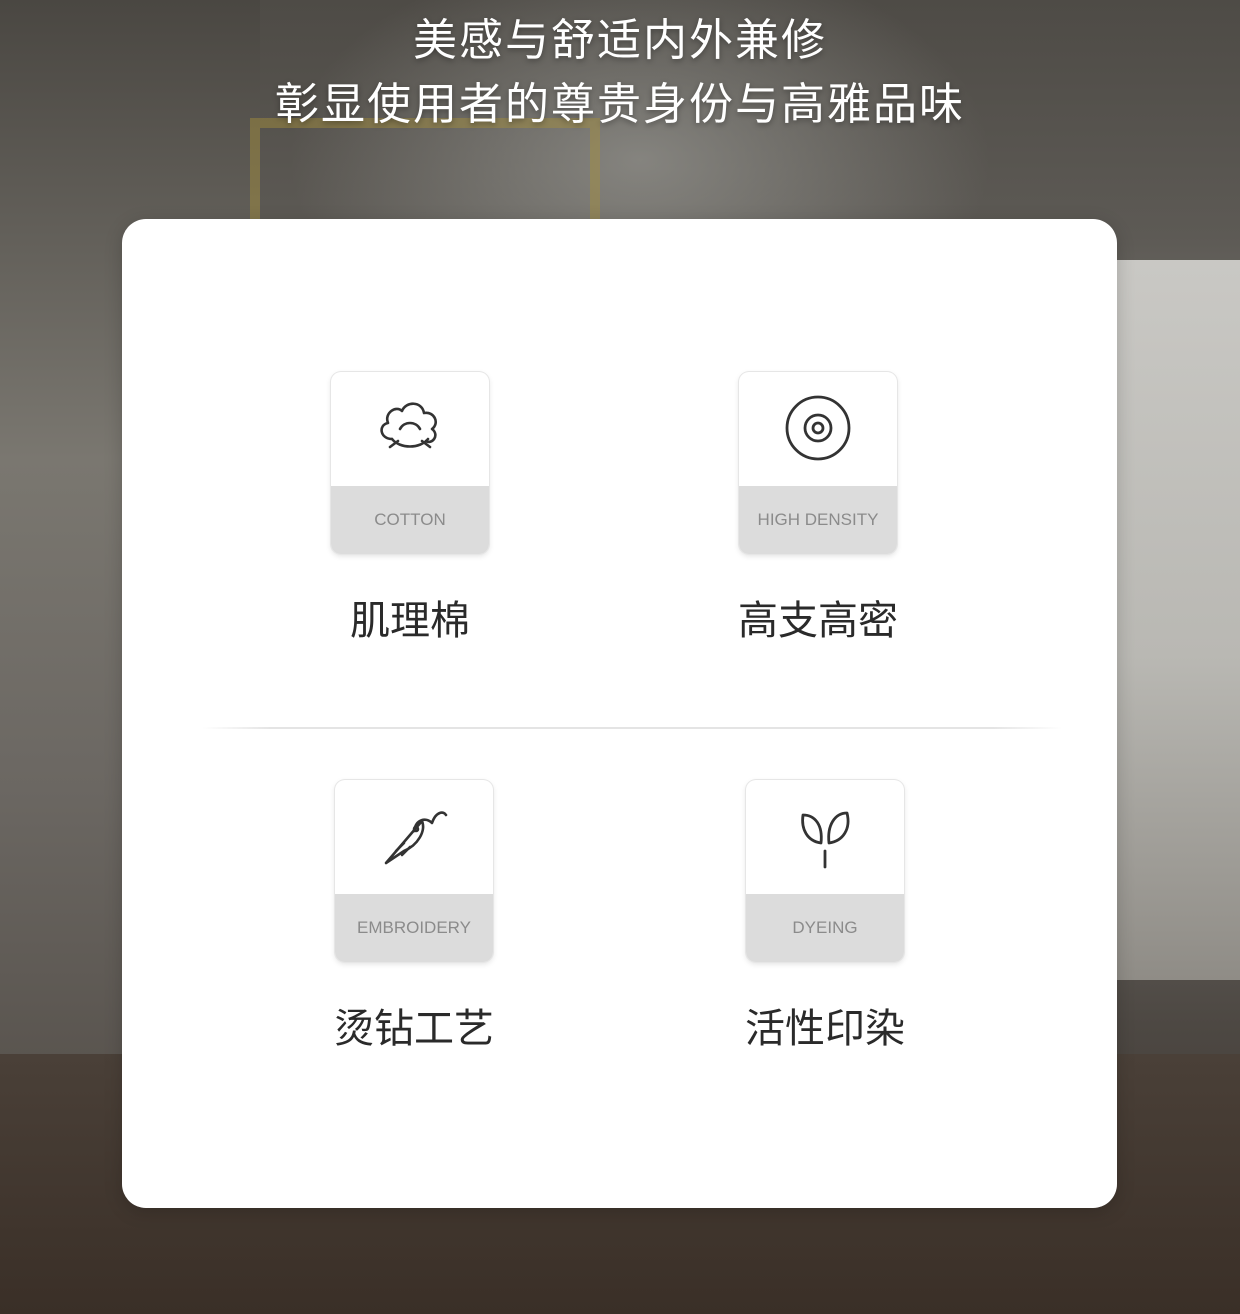 Image resolution: width=1240 pixels, height=1314 pixels. I want to click on sprout-icon, so click(825, 836).